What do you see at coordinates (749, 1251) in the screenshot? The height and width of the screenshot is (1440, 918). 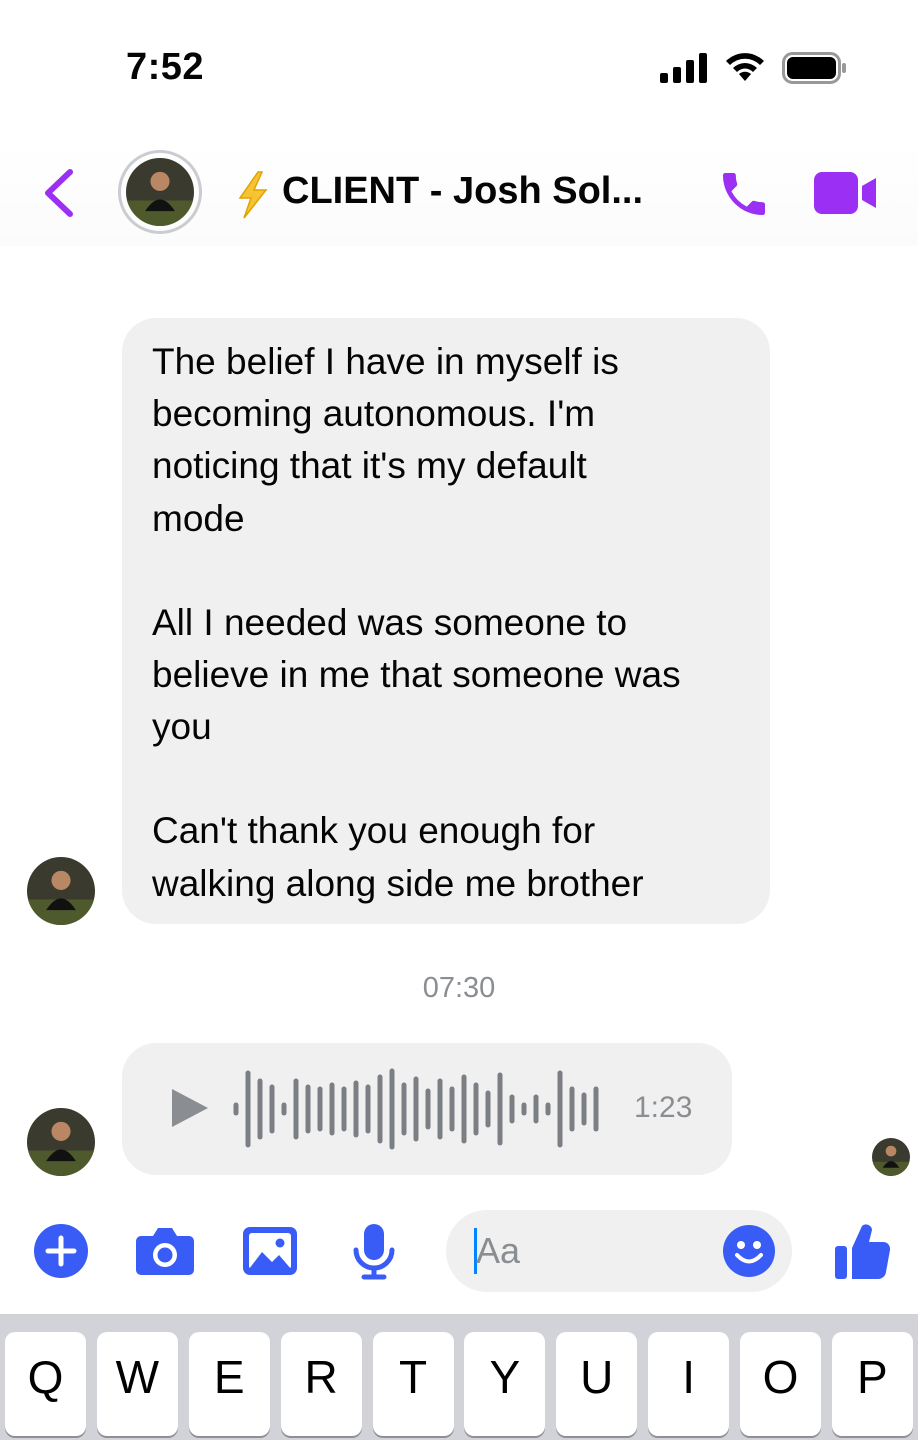 I see `emoji-icon` at bounding box center [749, 1251].